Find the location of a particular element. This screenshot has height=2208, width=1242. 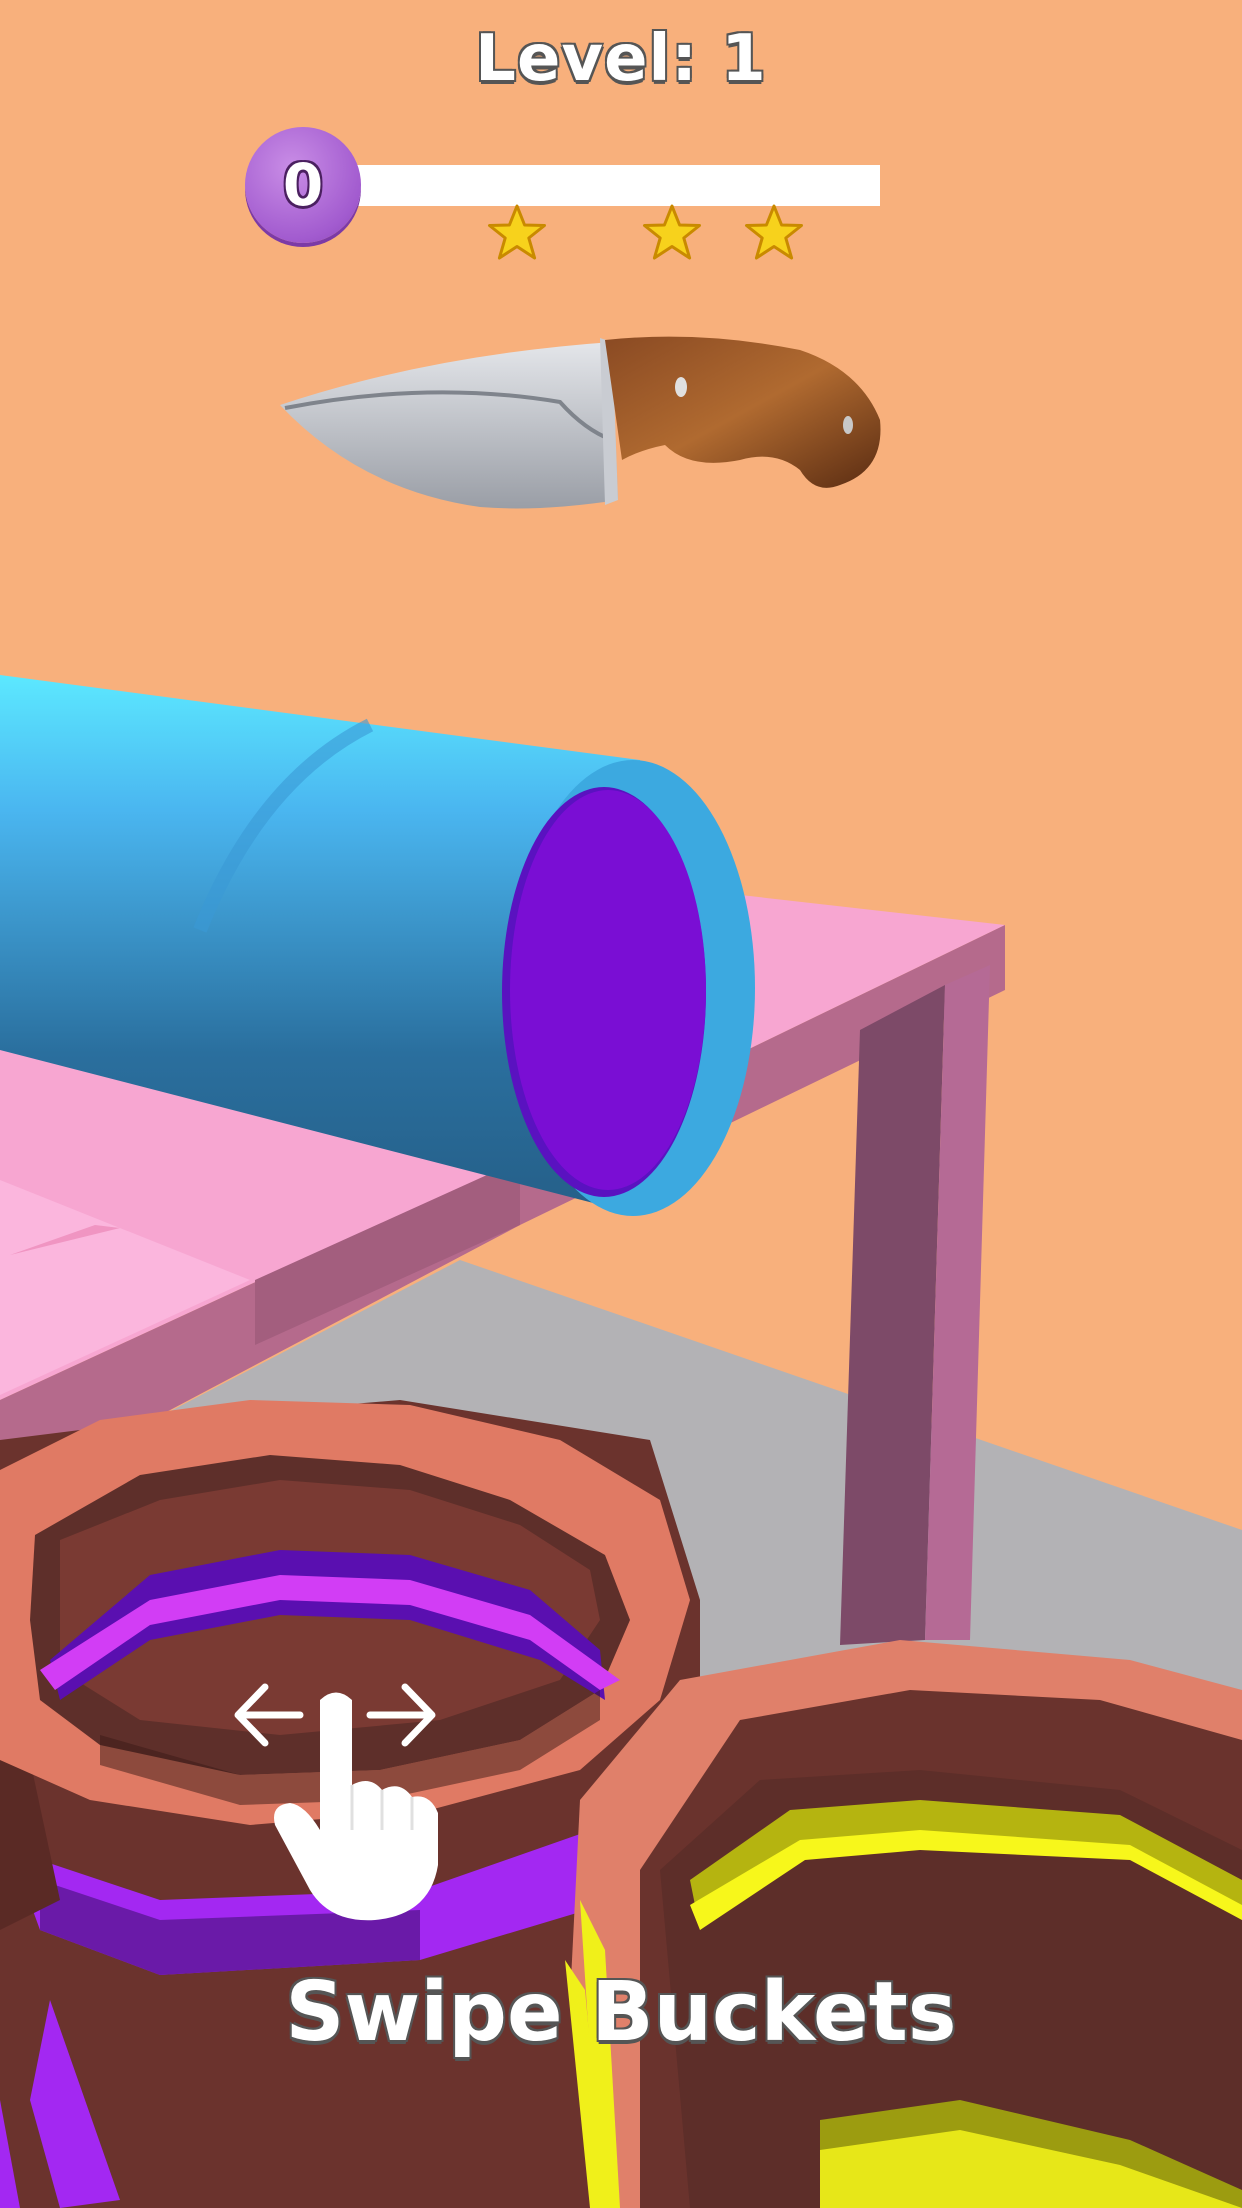

score-value: 0 is located at coordinates (303, 185).